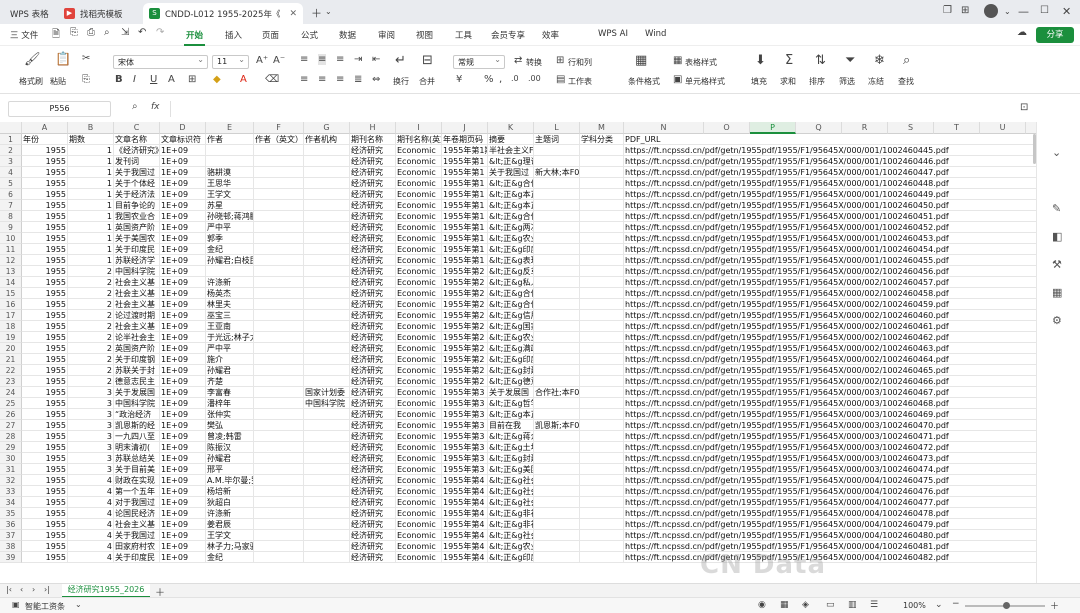 This screenshot has width=1080, height=613. I want to click on table-cell: 1955年第3, so click(465, 447).